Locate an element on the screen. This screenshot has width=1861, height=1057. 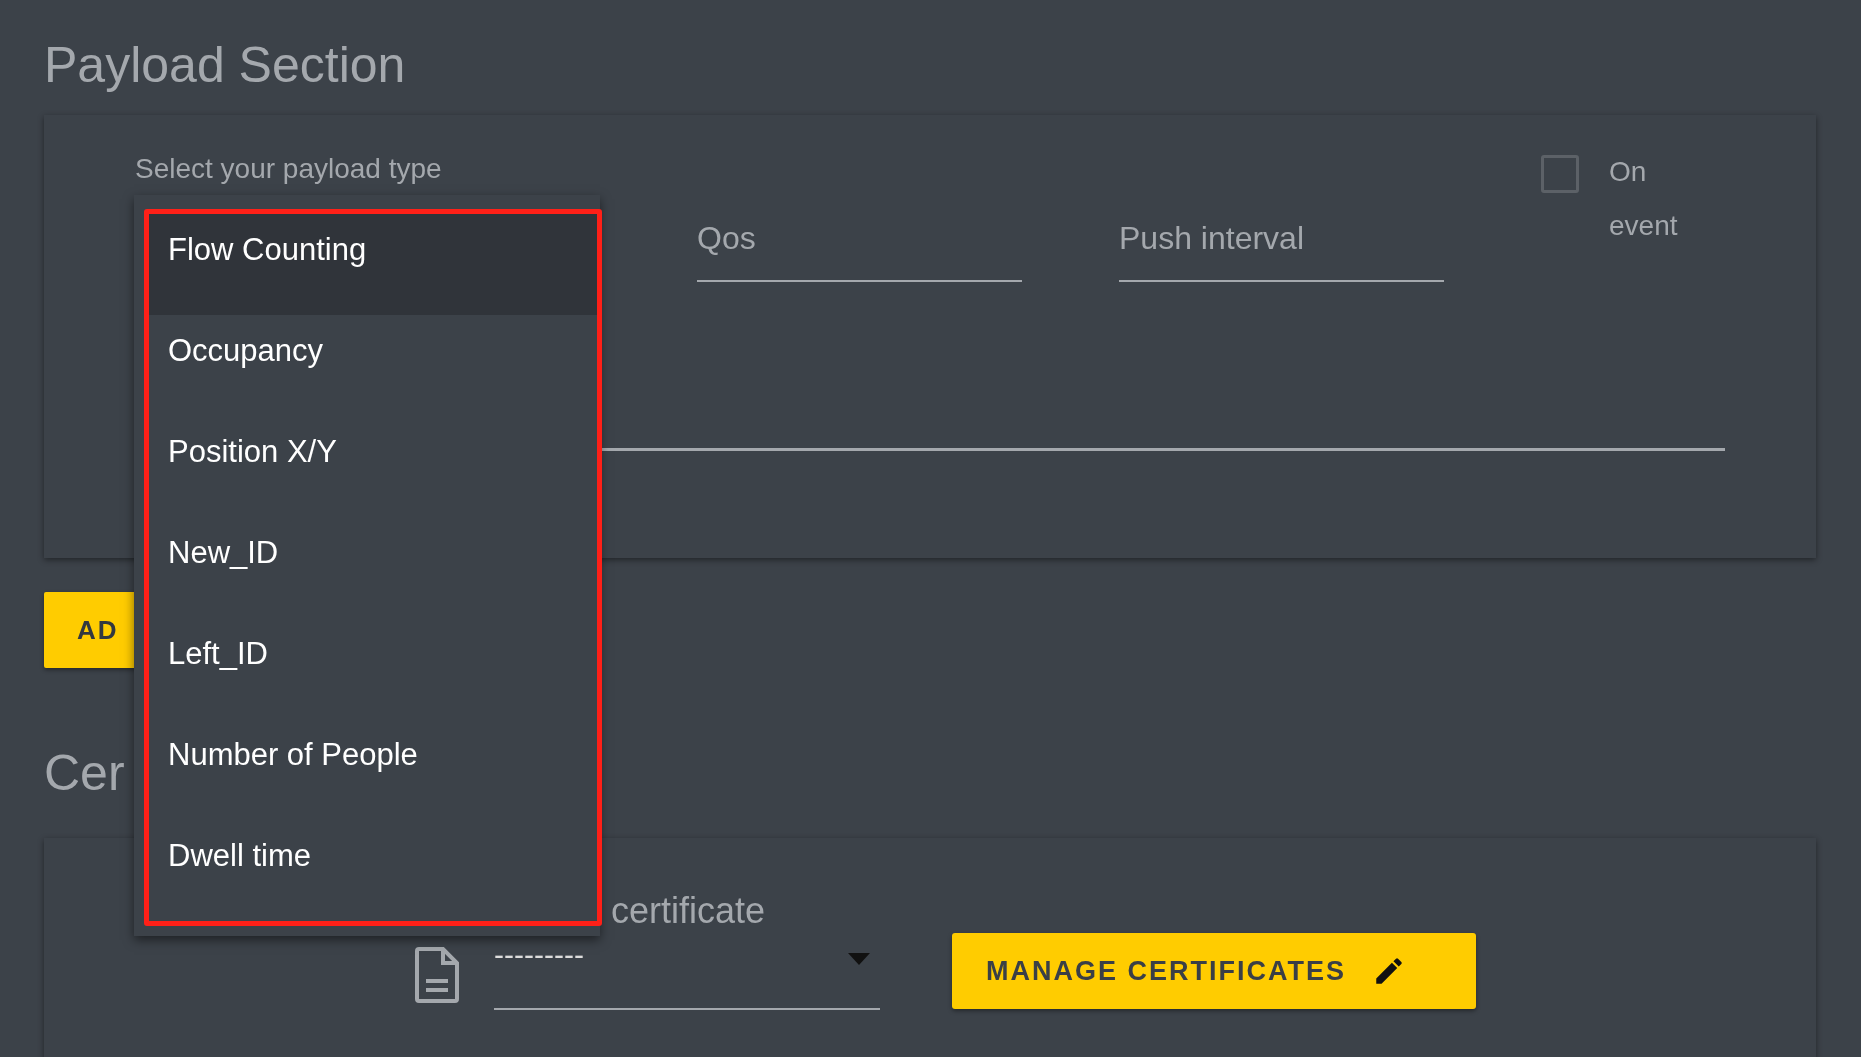
section-title: Payload Section is located at coordinates (225, 65).